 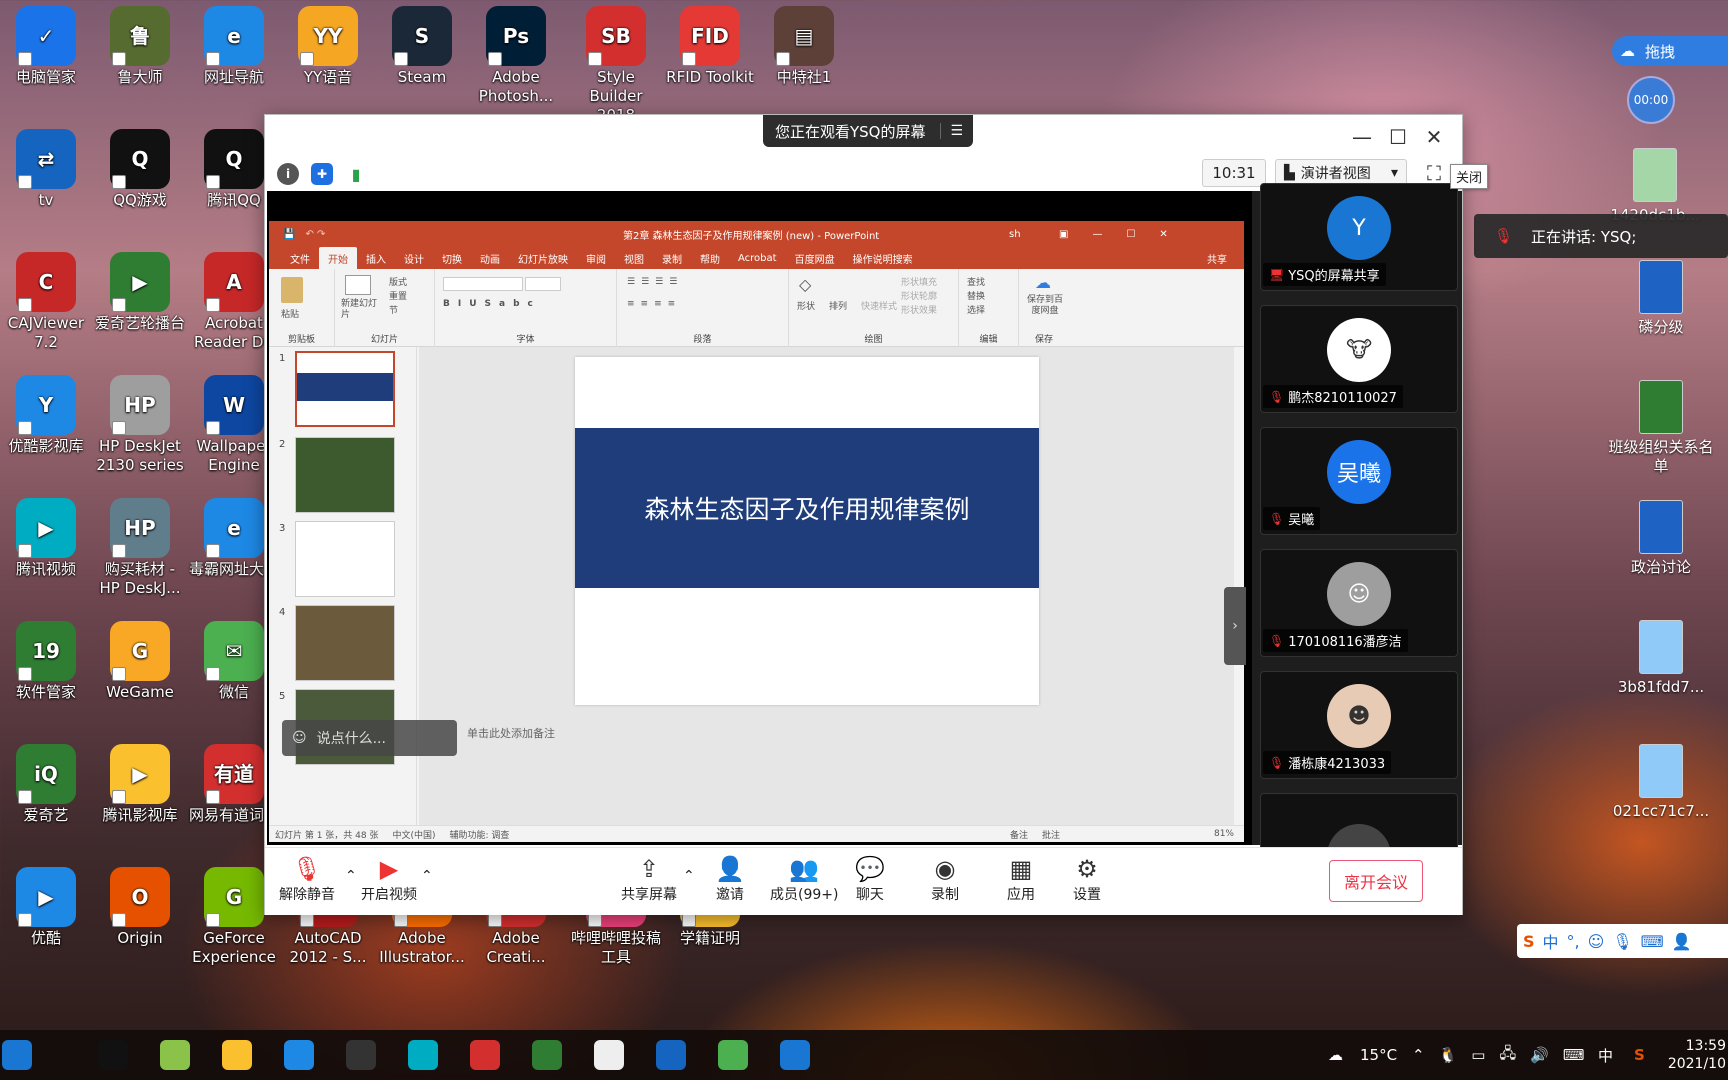 What do you see at coordinates (492, 304) in the screenshot?
I see `font-format-buttons: BIUSabc` at bounding box center [492, 304].